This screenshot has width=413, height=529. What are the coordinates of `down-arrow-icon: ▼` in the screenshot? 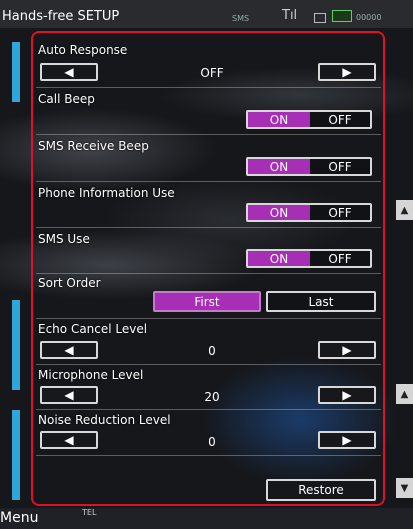 It's located at (404, 488).